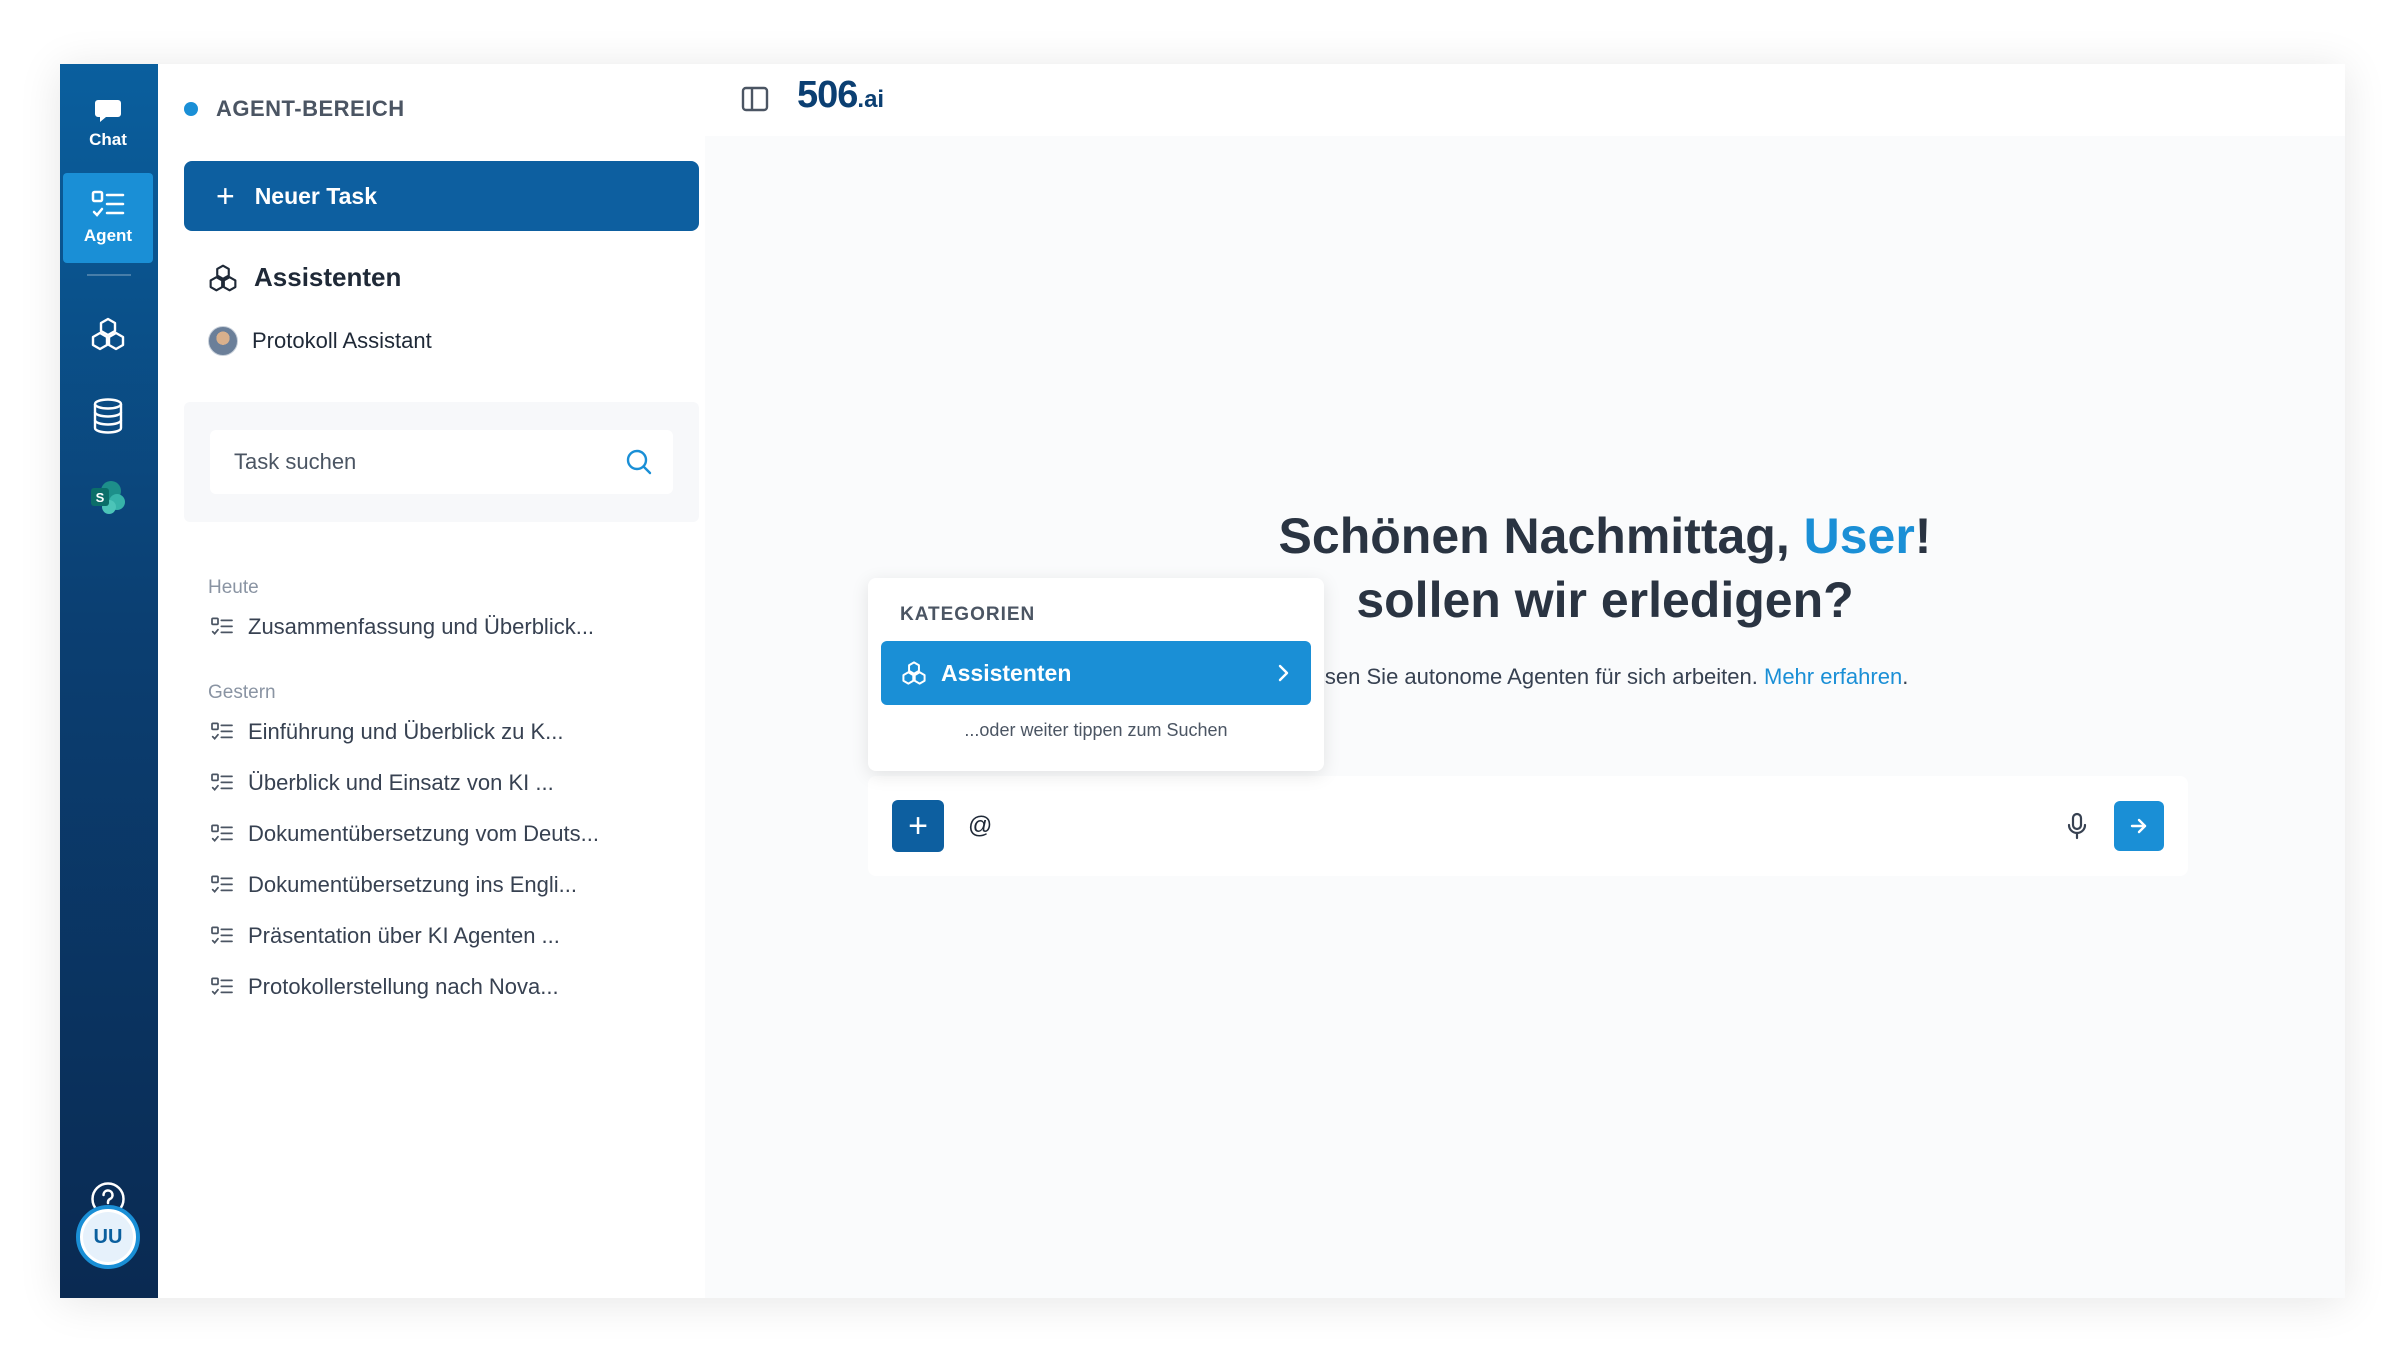  I want to click on assistants-heading: Assistenten, so click(304, 277).